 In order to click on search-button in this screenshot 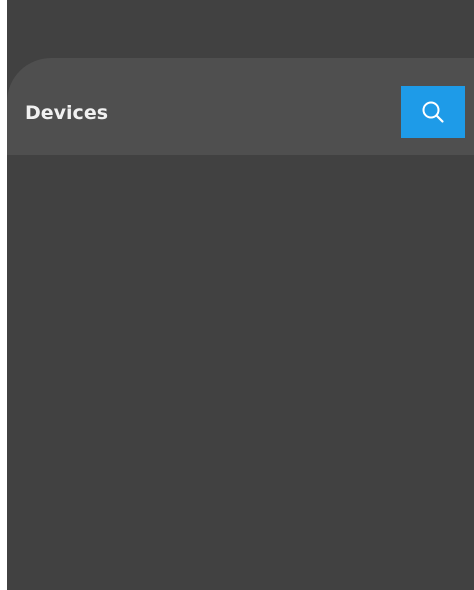, I will do `click(433, 112)`.